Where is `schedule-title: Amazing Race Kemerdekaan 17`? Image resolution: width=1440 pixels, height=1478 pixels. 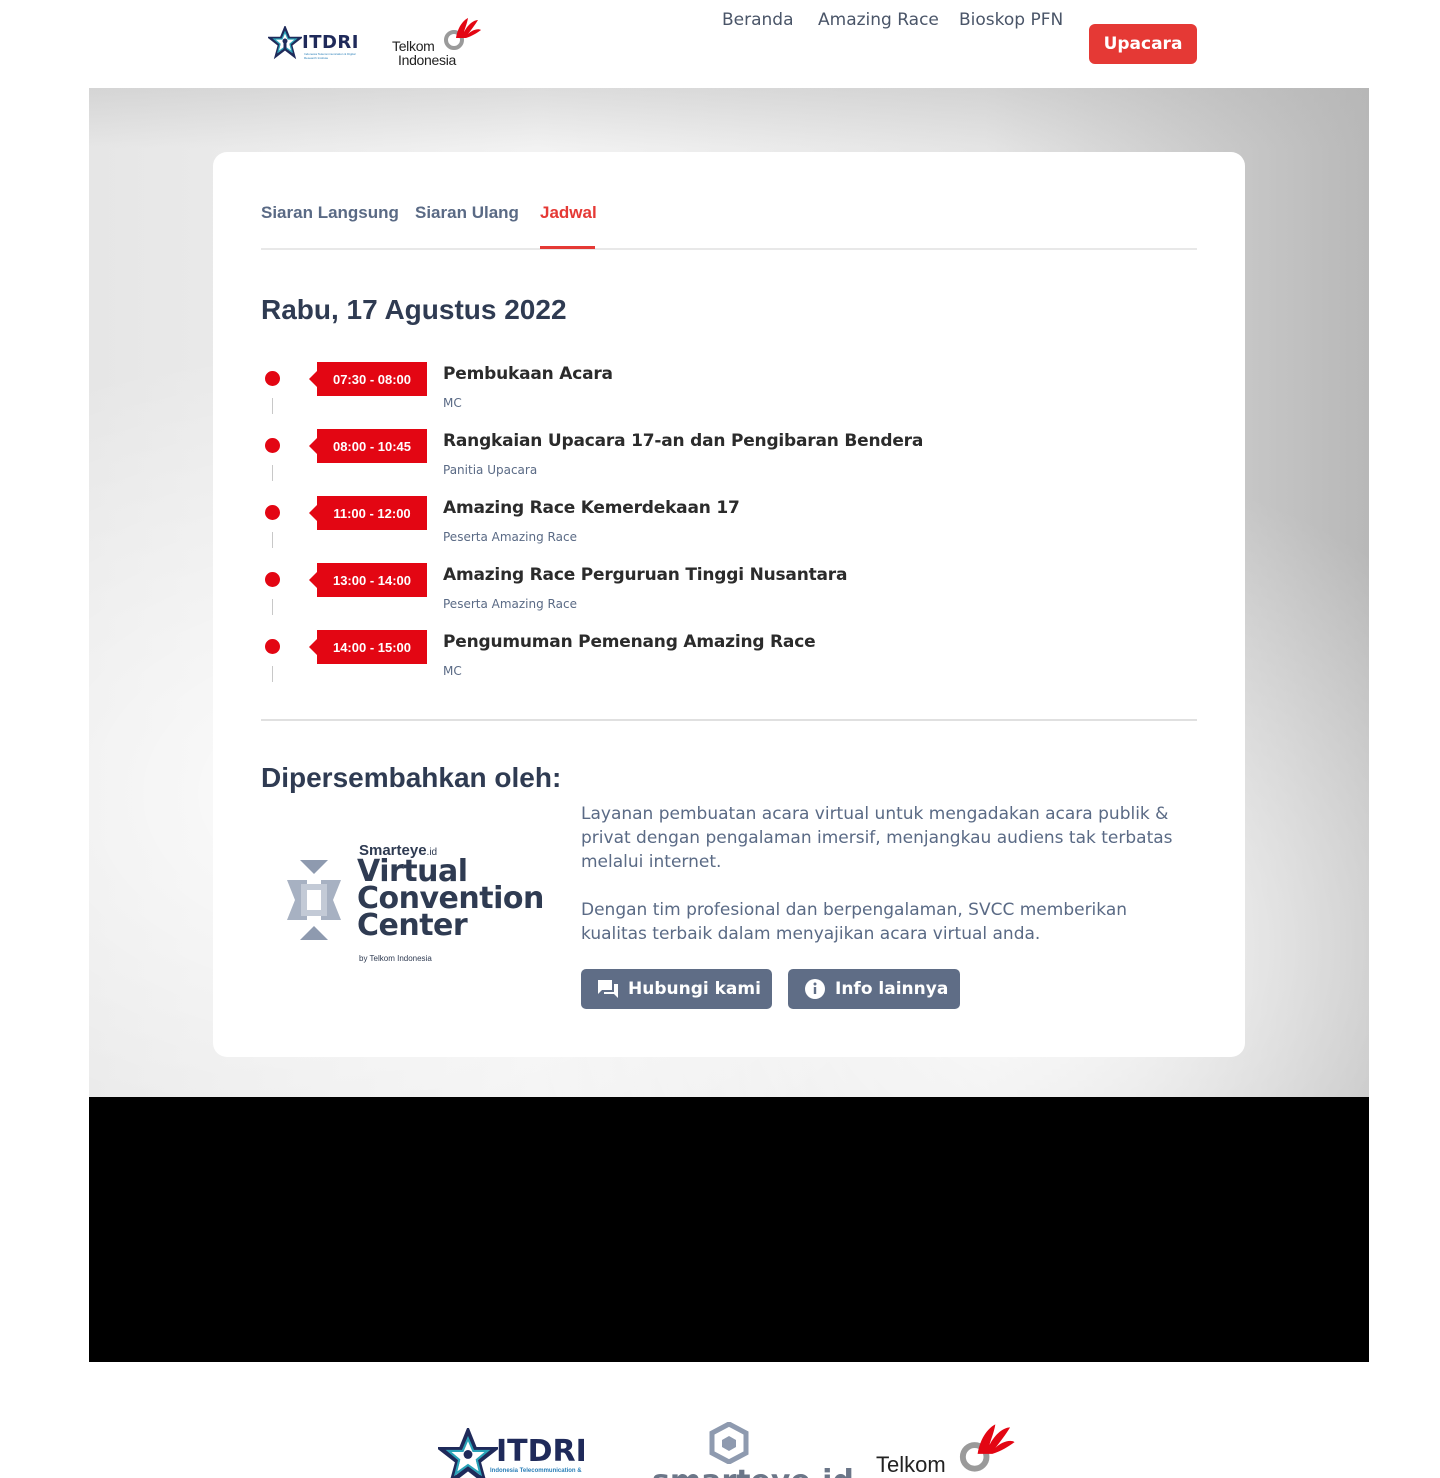 schedule-title: Amazing Race Kemerdekaan 17 is located at coordinates (591, 508).